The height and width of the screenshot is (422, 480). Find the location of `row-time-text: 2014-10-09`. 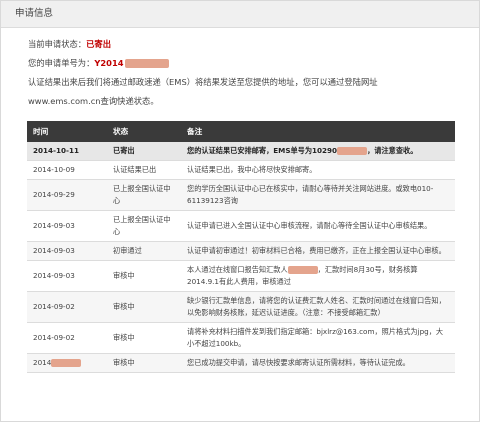

row-time-text: 2014-10-09 is located at coordinates (54, 169).